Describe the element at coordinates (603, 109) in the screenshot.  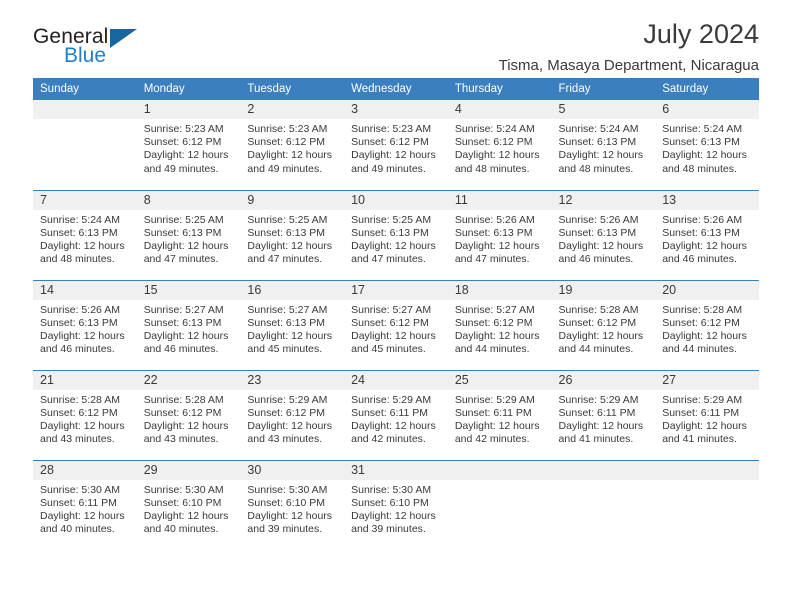
I see `day-number: 5` at that location.